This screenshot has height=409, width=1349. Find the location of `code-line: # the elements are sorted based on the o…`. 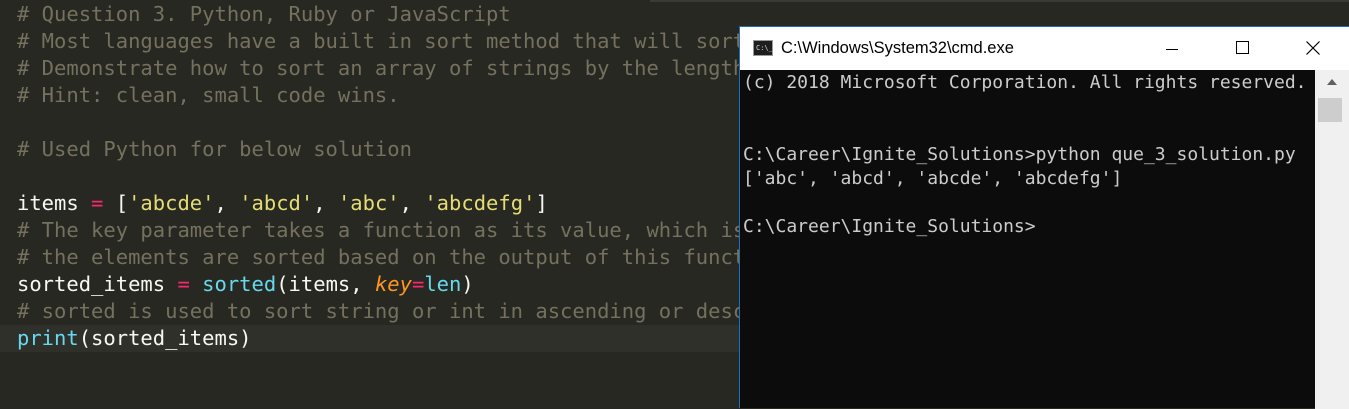

code-line: # the elements are sorted based on the o… is located at coordinates (381, 257).